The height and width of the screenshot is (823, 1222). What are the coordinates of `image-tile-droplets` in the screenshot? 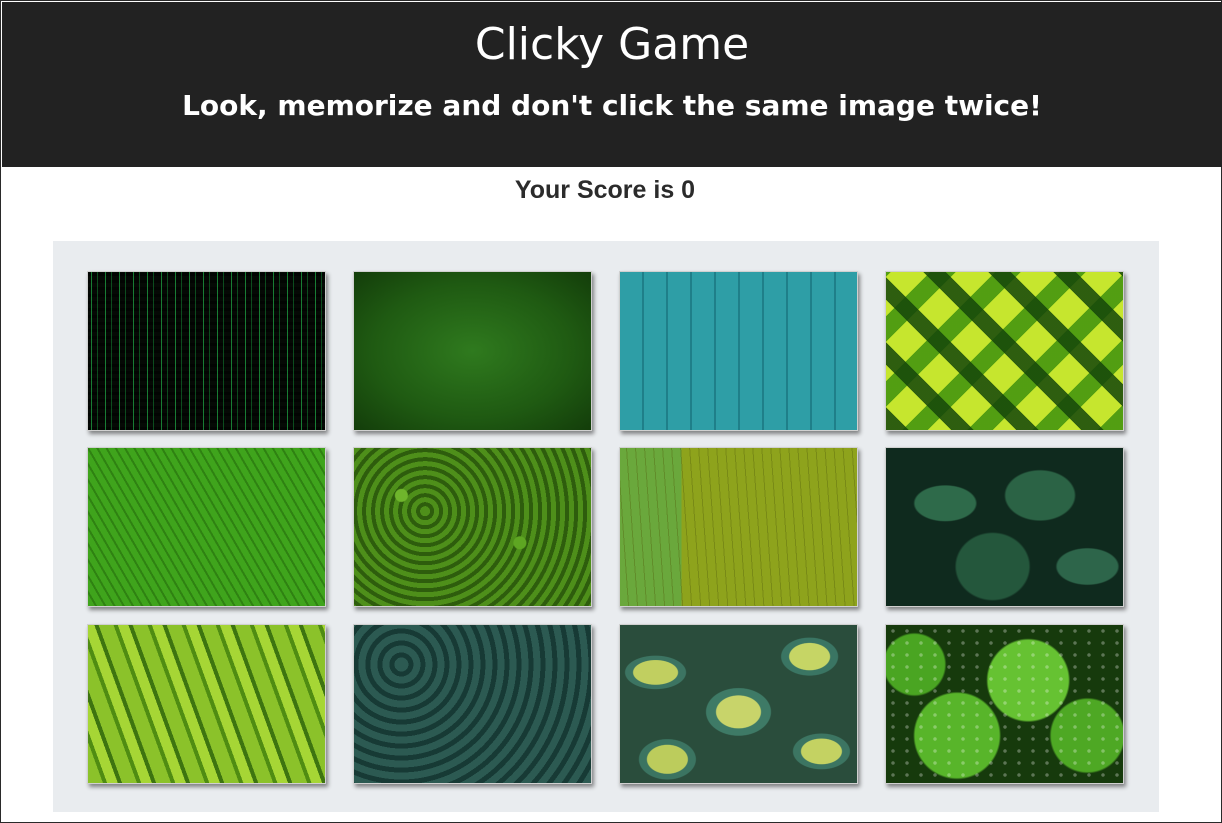 It's located at (1004, 704).